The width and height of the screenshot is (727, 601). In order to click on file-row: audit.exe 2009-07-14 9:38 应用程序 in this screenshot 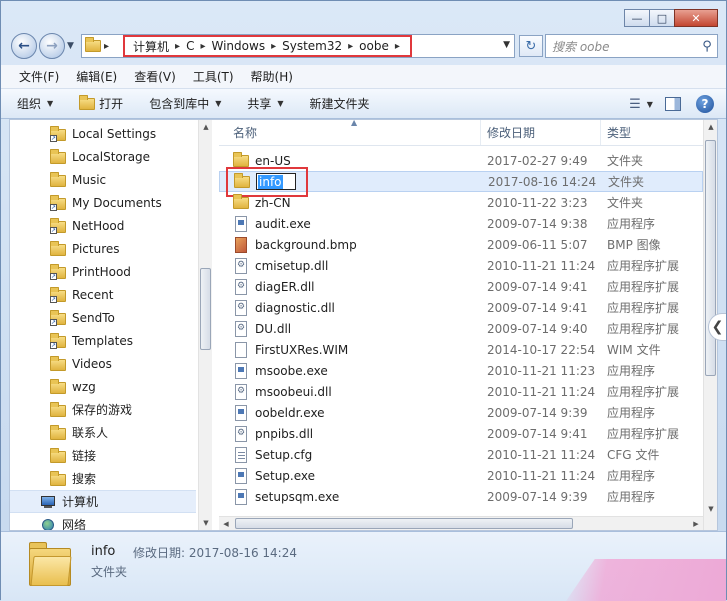, I will do `click(461, 223)`.